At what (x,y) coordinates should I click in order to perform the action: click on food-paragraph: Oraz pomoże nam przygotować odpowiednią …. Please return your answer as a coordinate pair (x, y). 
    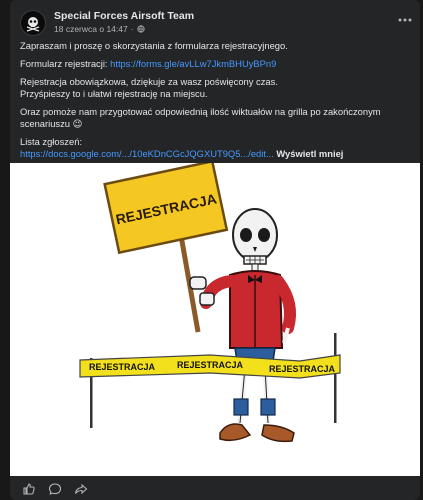
    Looking at the image, I should click on (200, 117).